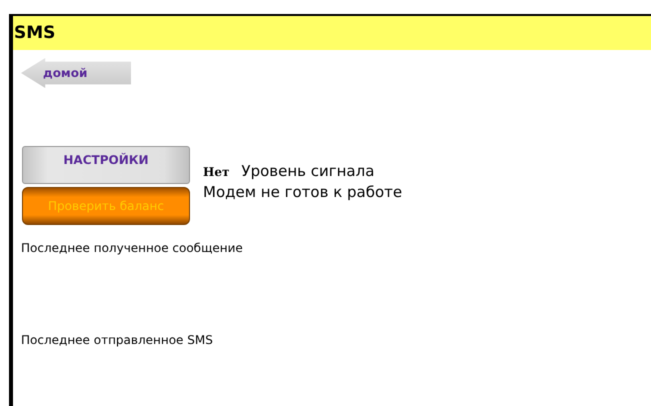  I want to click on home-back-button: домой, so click(76, 73).